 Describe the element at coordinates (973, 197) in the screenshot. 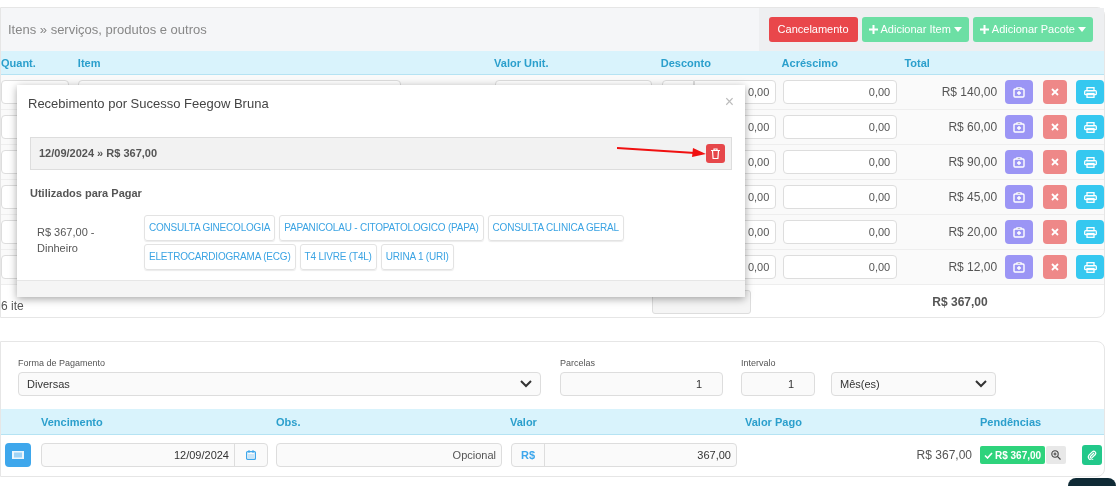

I see `row-total: R$ 45,00` at that location.